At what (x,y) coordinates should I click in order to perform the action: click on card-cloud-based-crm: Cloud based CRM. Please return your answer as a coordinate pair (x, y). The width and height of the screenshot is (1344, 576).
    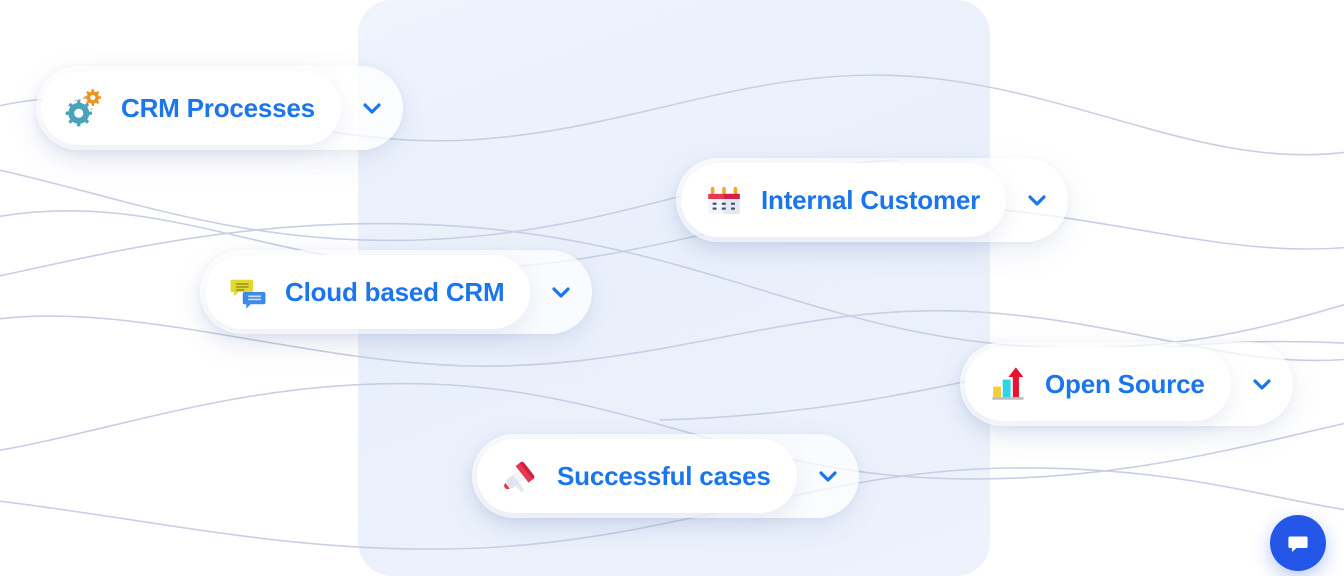
    Looking at the image, I should click on (396, 292).